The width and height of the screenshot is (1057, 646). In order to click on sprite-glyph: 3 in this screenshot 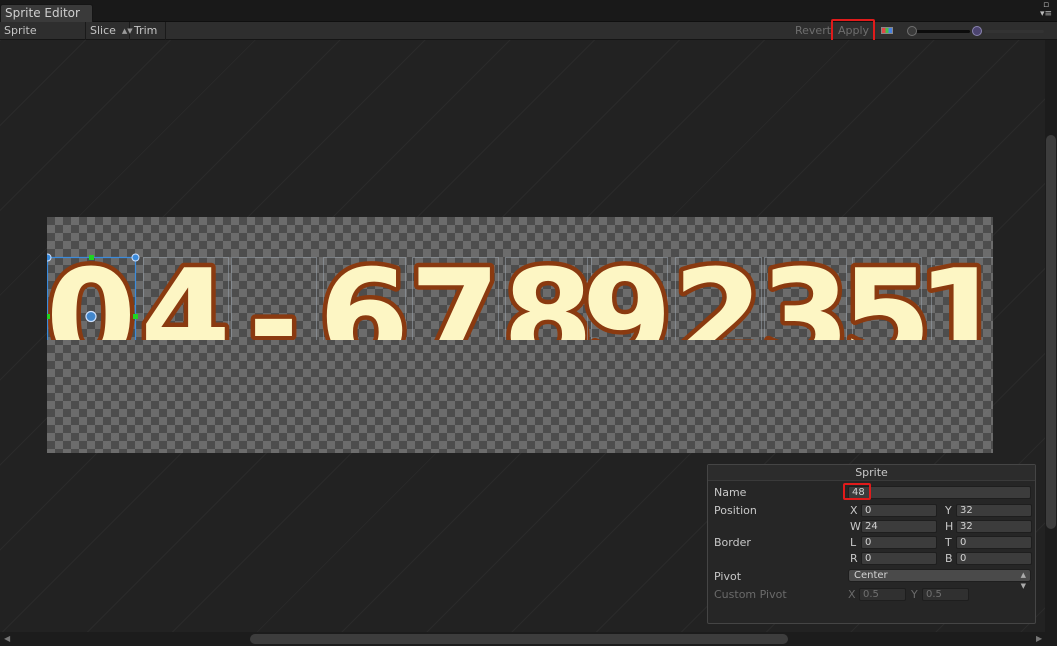, I will do `click(805, 290)`.